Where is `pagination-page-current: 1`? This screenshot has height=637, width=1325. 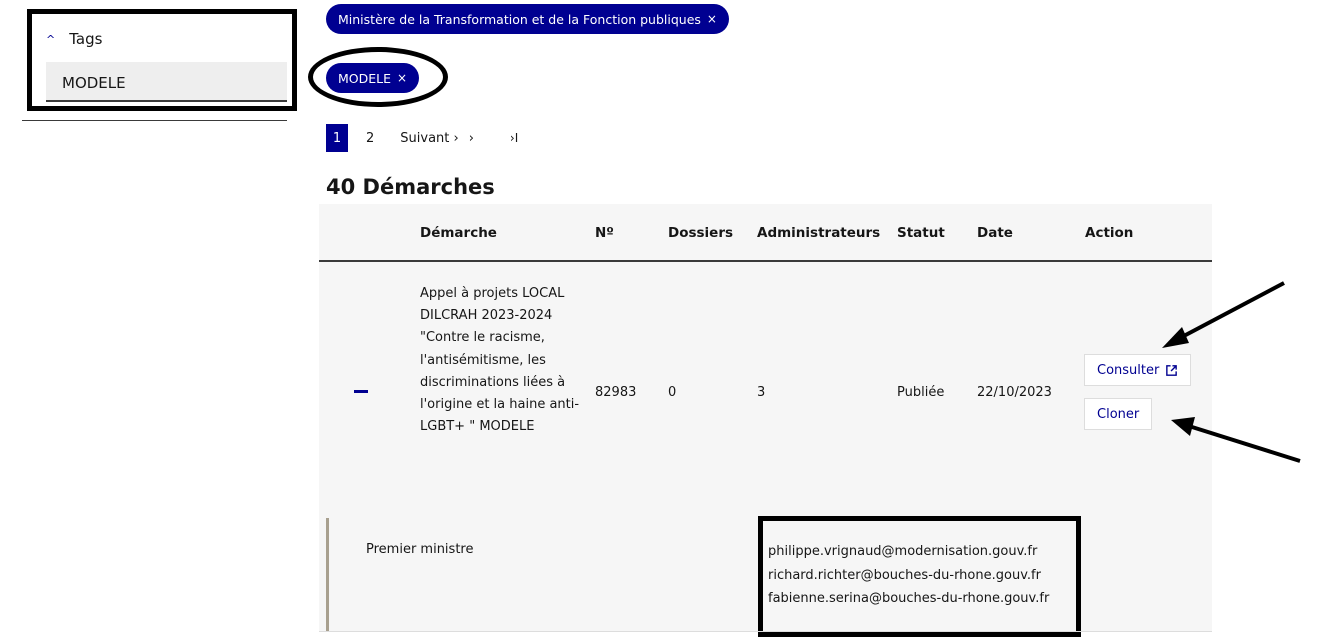 pagination-page-current: 1 is located at coordinates (337, 138).